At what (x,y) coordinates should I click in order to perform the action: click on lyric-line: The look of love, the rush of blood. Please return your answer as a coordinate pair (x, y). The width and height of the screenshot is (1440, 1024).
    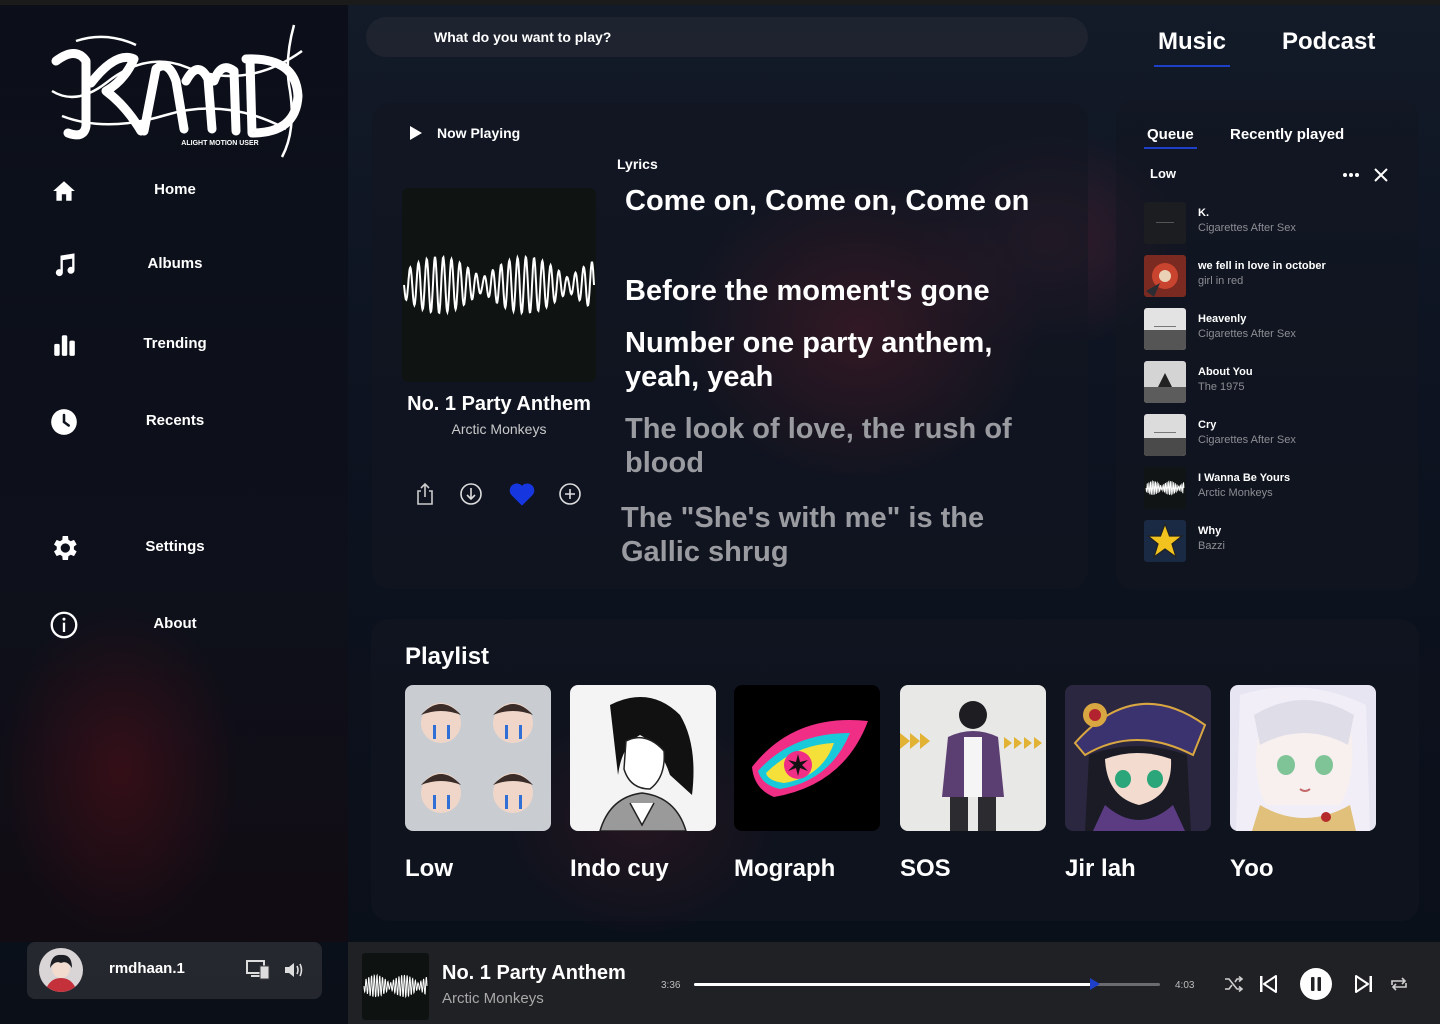
    Looking at the image, I should click on (818, 446).